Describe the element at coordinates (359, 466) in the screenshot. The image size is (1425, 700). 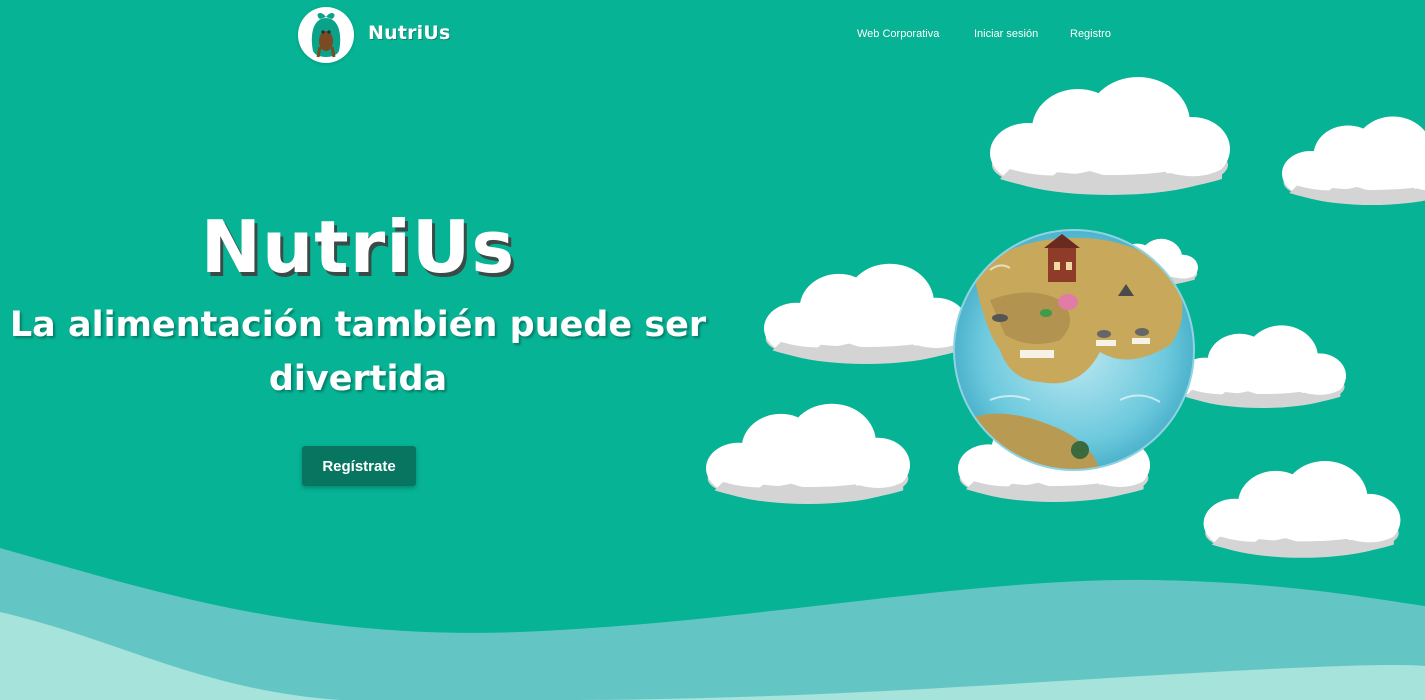
I see `register-button: Regístrate` at that location.